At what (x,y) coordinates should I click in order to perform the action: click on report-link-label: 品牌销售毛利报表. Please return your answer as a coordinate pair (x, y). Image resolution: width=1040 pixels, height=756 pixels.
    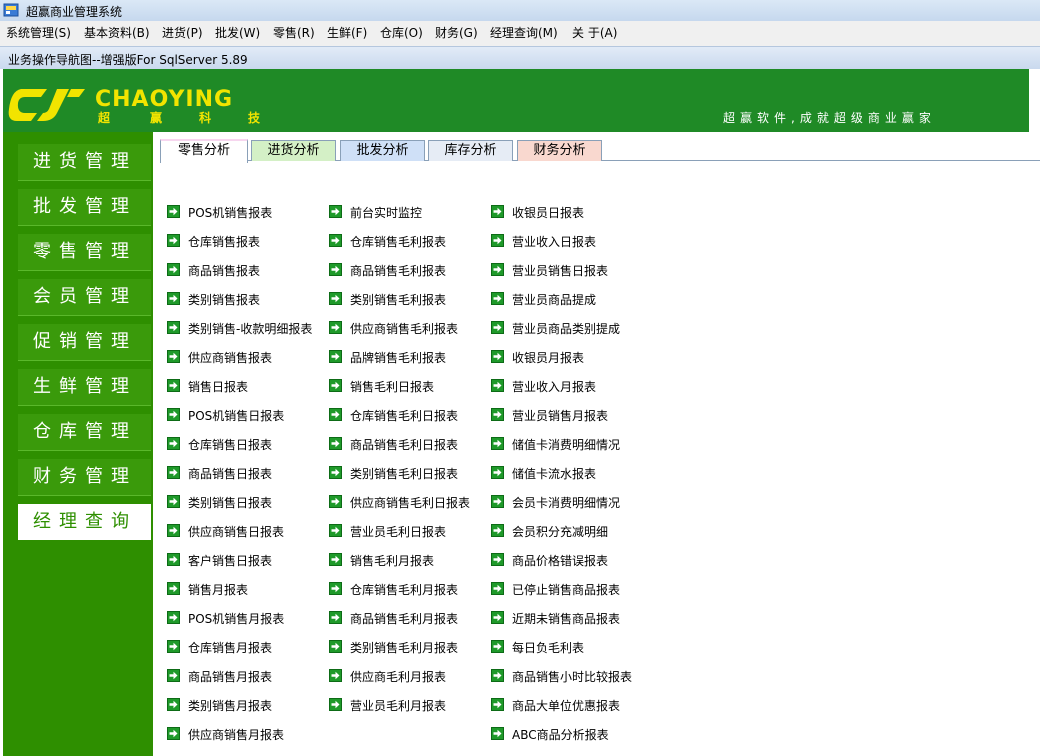
    Looking at the image, I should click on (398, 358).